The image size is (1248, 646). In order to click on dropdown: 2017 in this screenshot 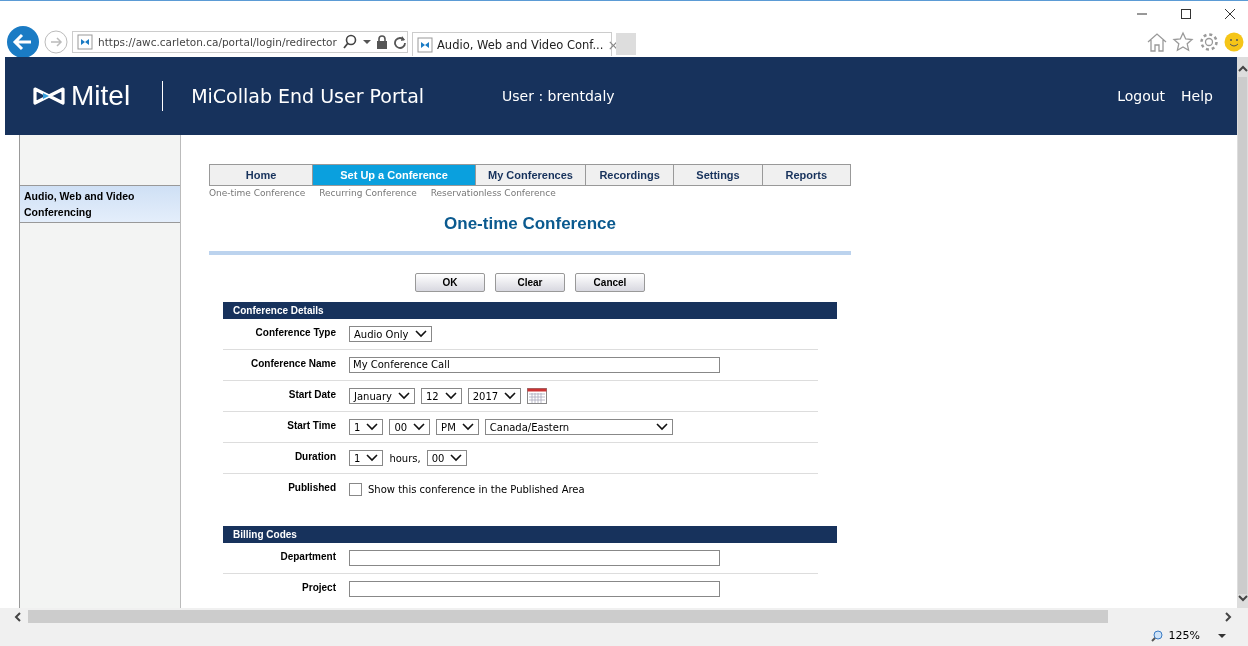, I will do `click(494, 396)`.